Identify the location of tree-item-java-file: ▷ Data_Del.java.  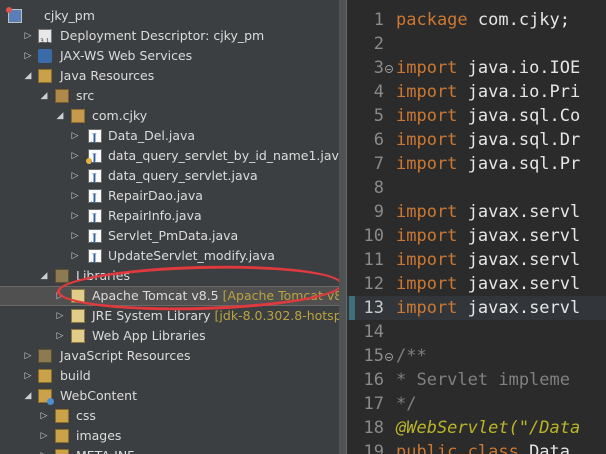
(169, 137).